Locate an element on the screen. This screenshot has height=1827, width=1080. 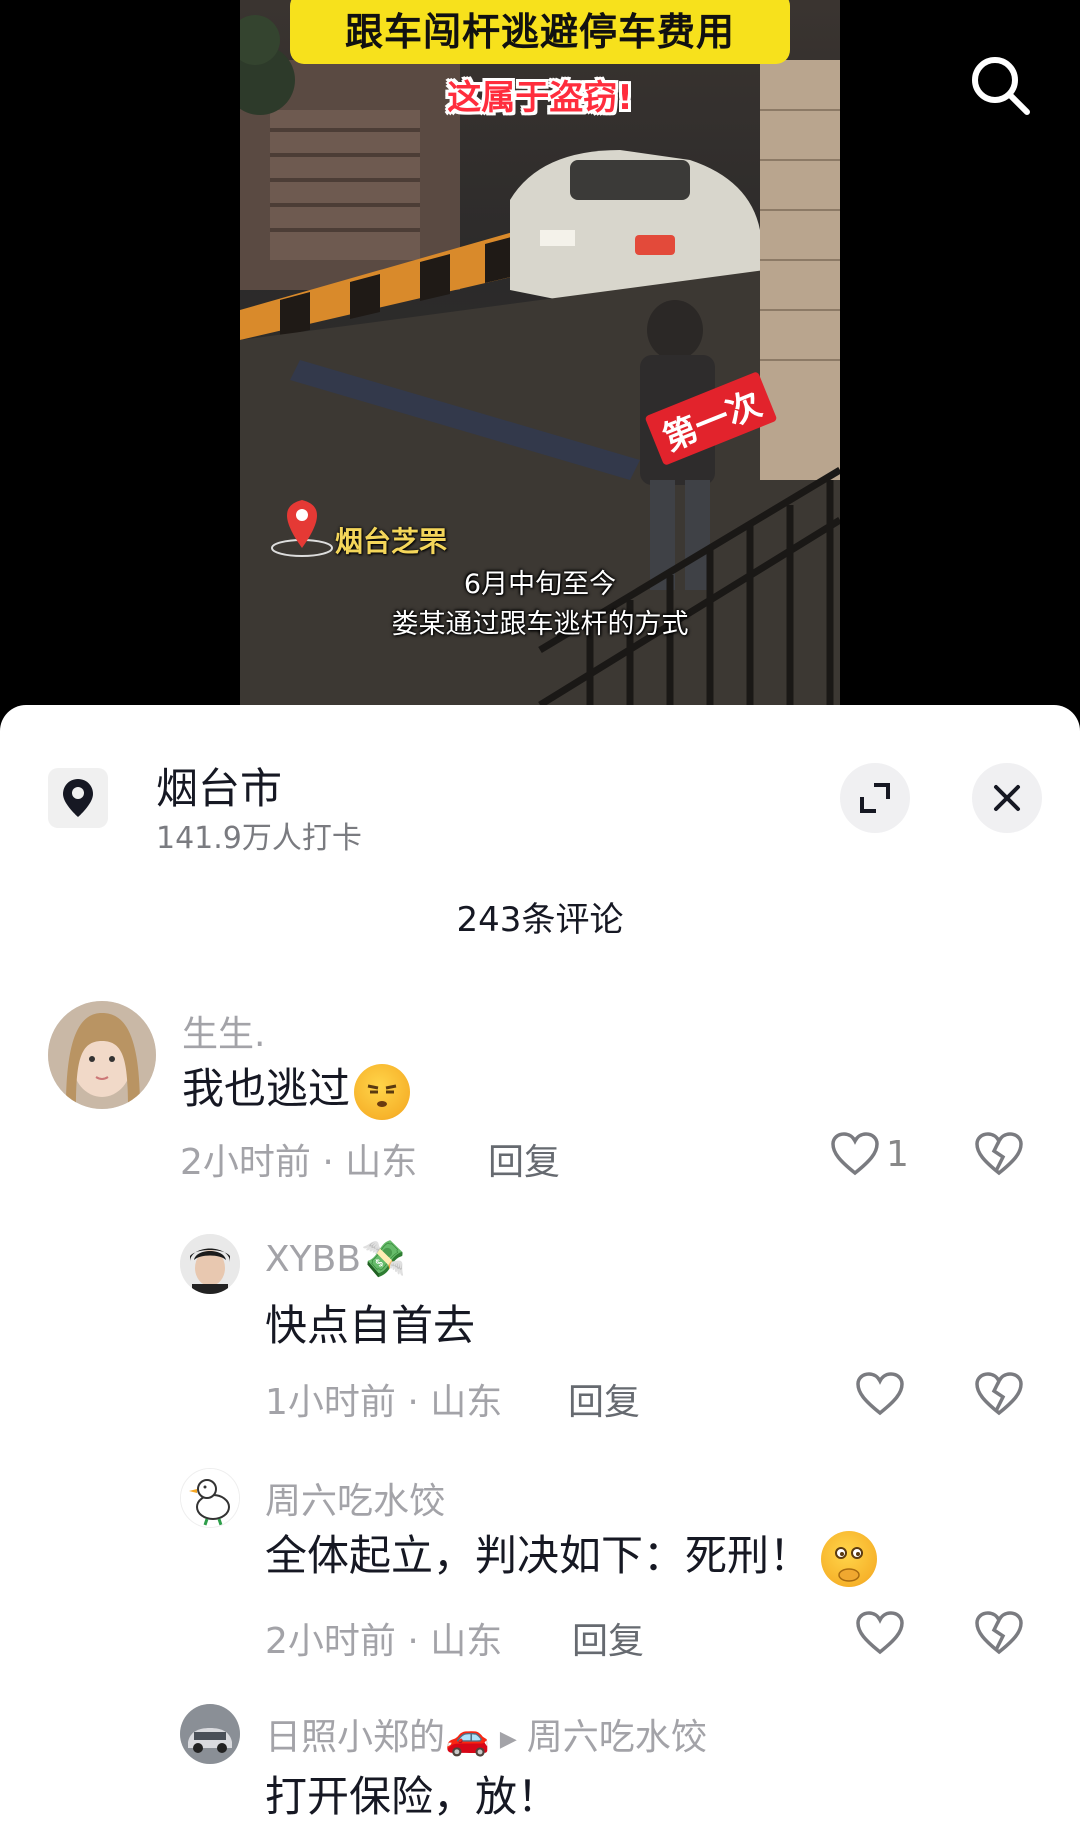
expand-icon is located at coordinates (875, 798).